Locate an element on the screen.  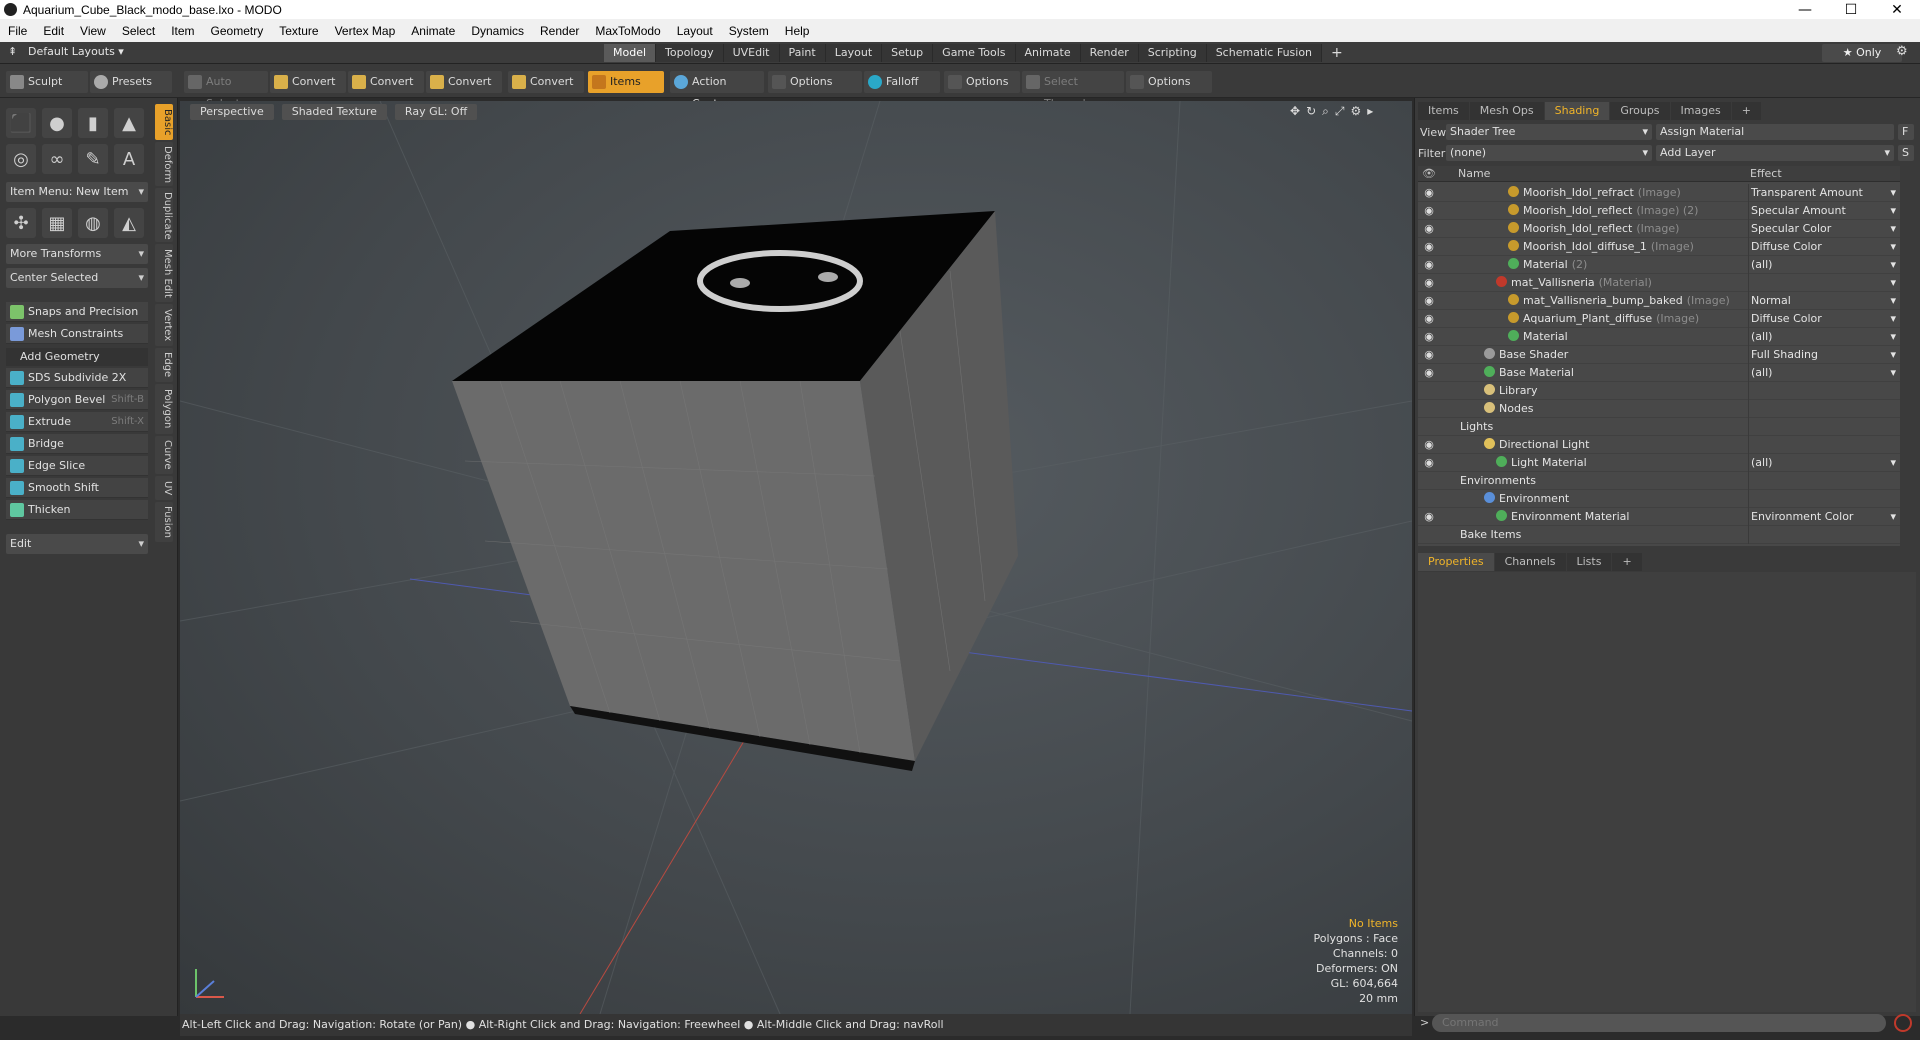
cone-primitive-icon: ▲ is located at coordinates (129, 123).